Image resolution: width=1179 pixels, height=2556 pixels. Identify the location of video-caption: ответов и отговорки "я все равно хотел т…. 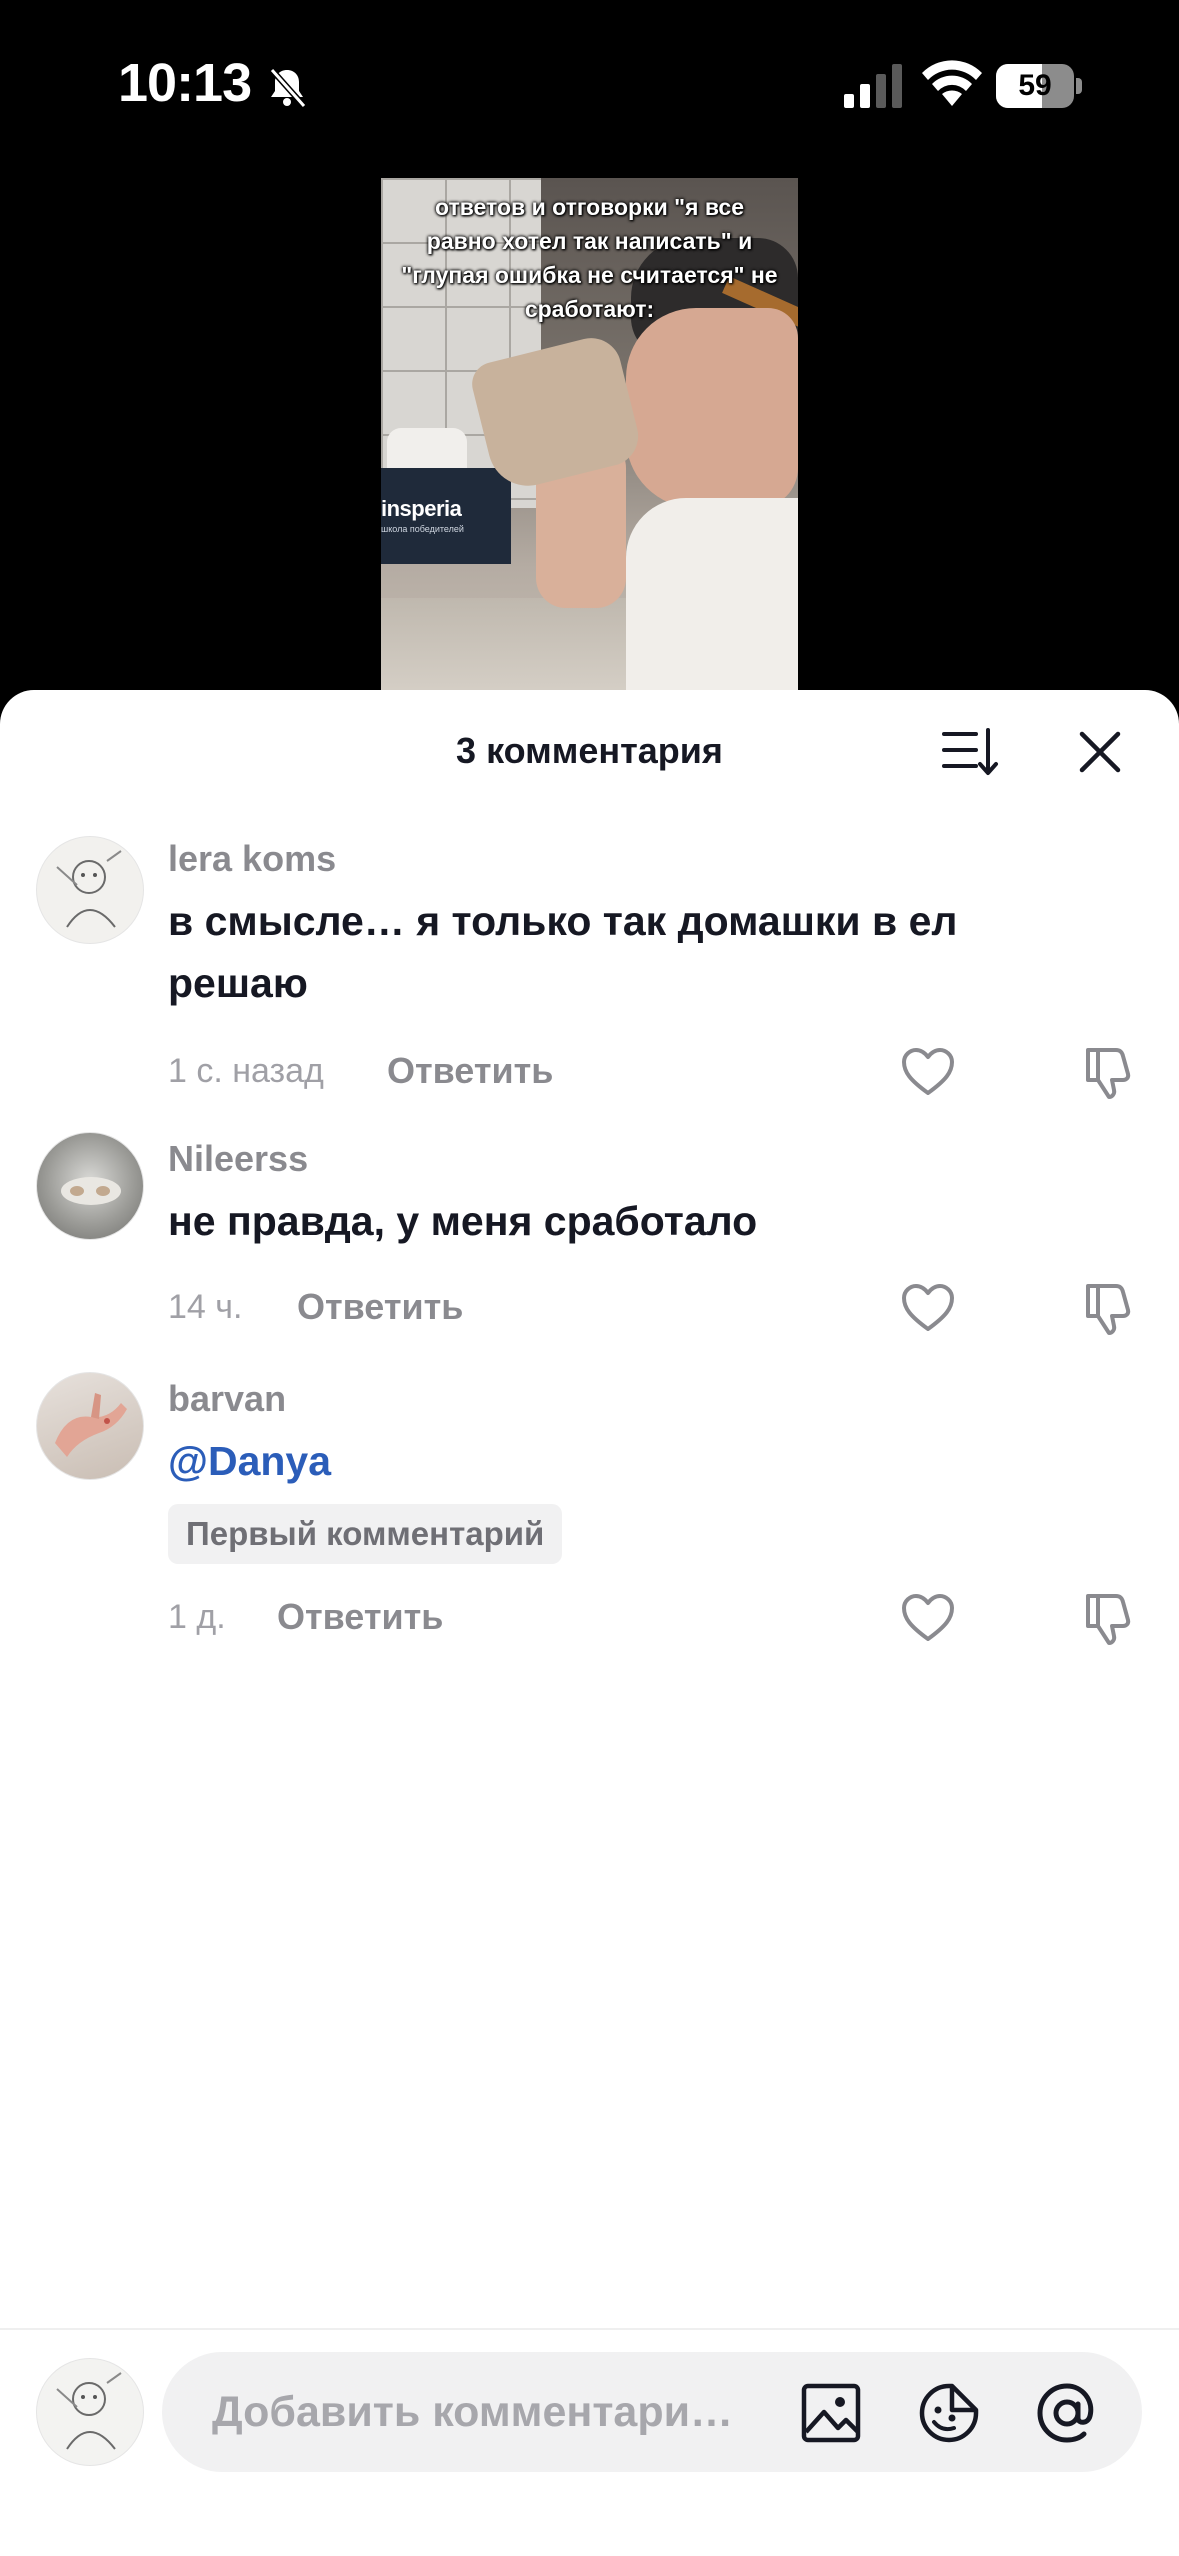
(589, 258).